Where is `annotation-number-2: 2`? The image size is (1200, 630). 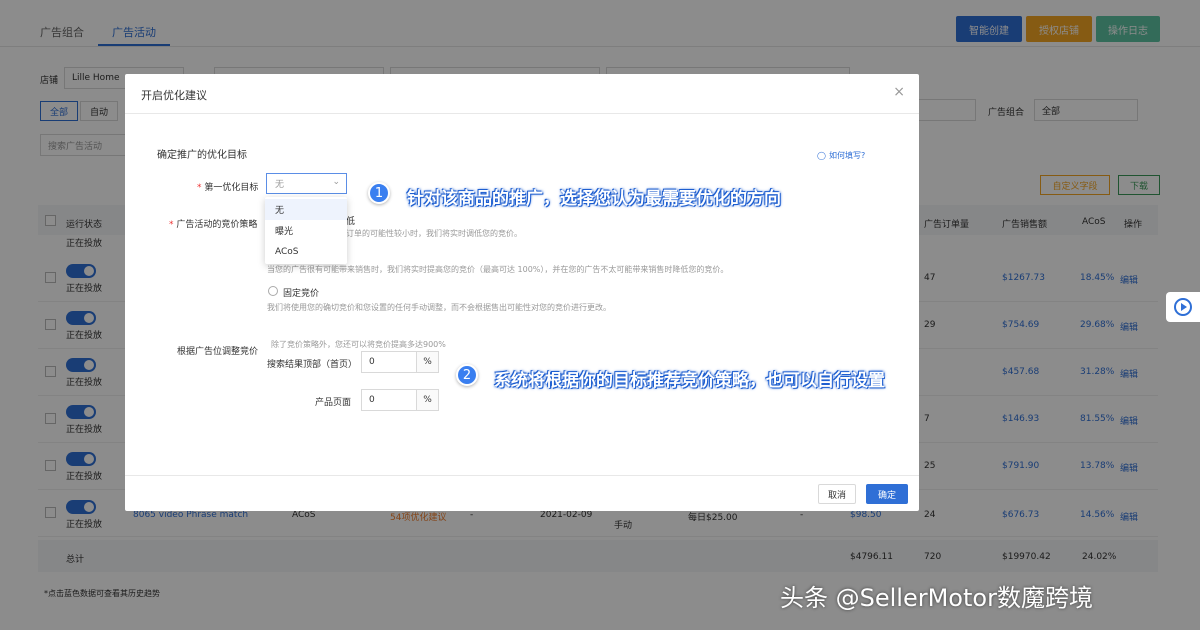
annotation-number-2: 2 is located at coordinates (467, 375).